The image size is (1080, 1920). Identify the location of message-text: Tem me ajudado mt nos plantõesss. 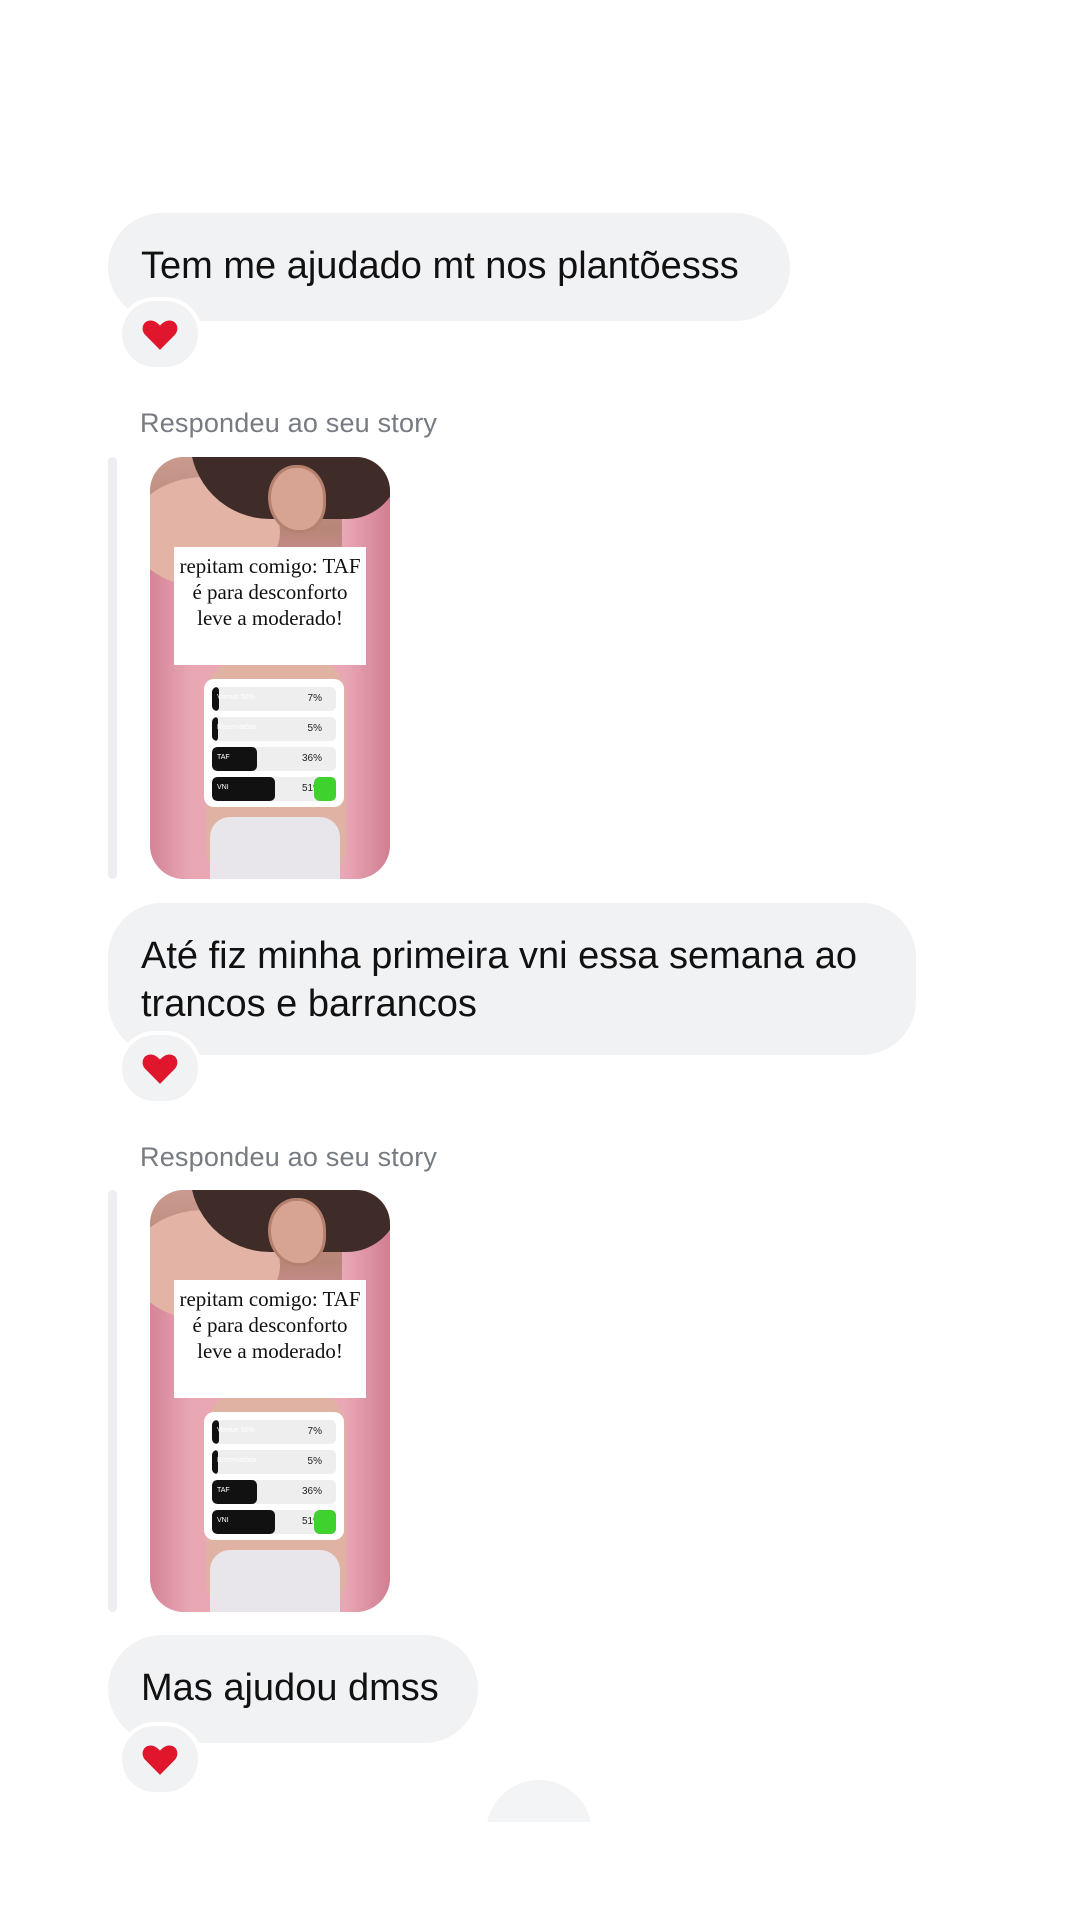
(440, 266).